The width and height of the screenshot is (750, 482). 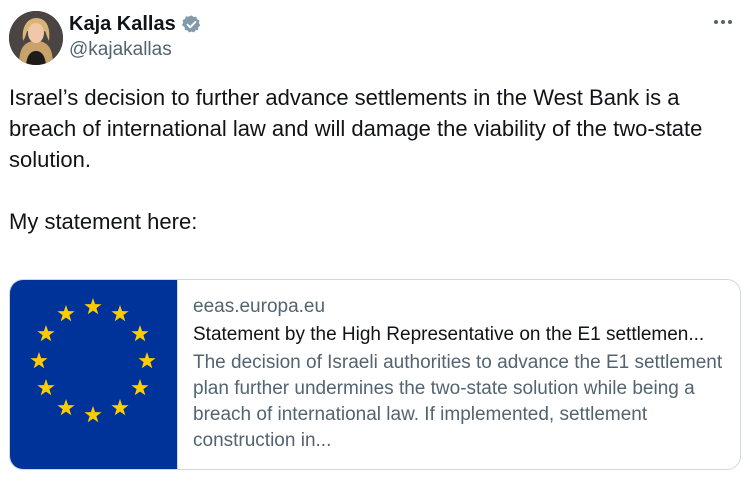 I want to click on eu-flag-image, so click(x=94, y=374).